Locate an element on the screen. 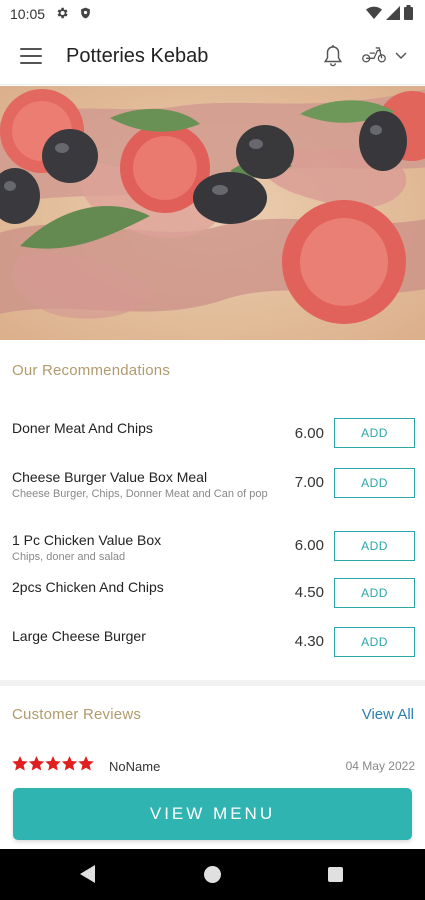 This screenshot has height=900, width=425. view-menu-button: VIEW MENU is located at coordinates (212, 814).